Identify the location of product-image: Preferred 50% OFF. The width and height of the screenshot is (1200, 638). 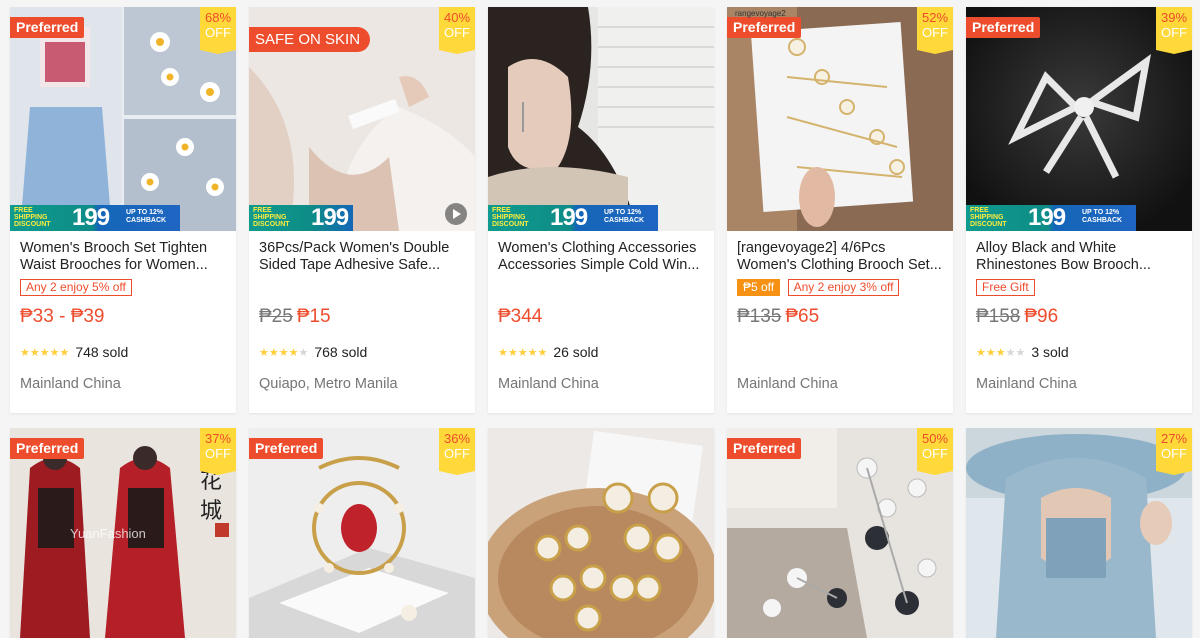
(840, 533).